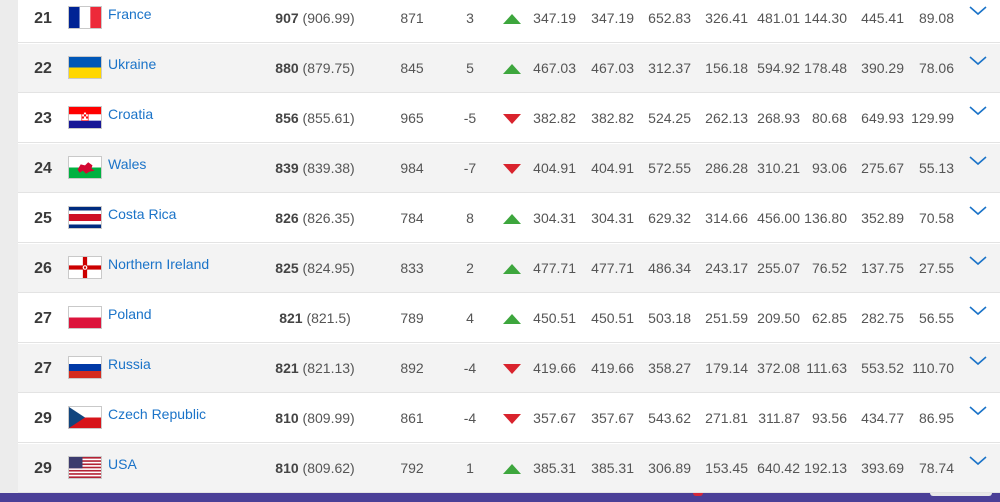 The width and height of the screenshot is (1000, 502). I want to click on total-points: 810 (809.99), so click(315, 418).